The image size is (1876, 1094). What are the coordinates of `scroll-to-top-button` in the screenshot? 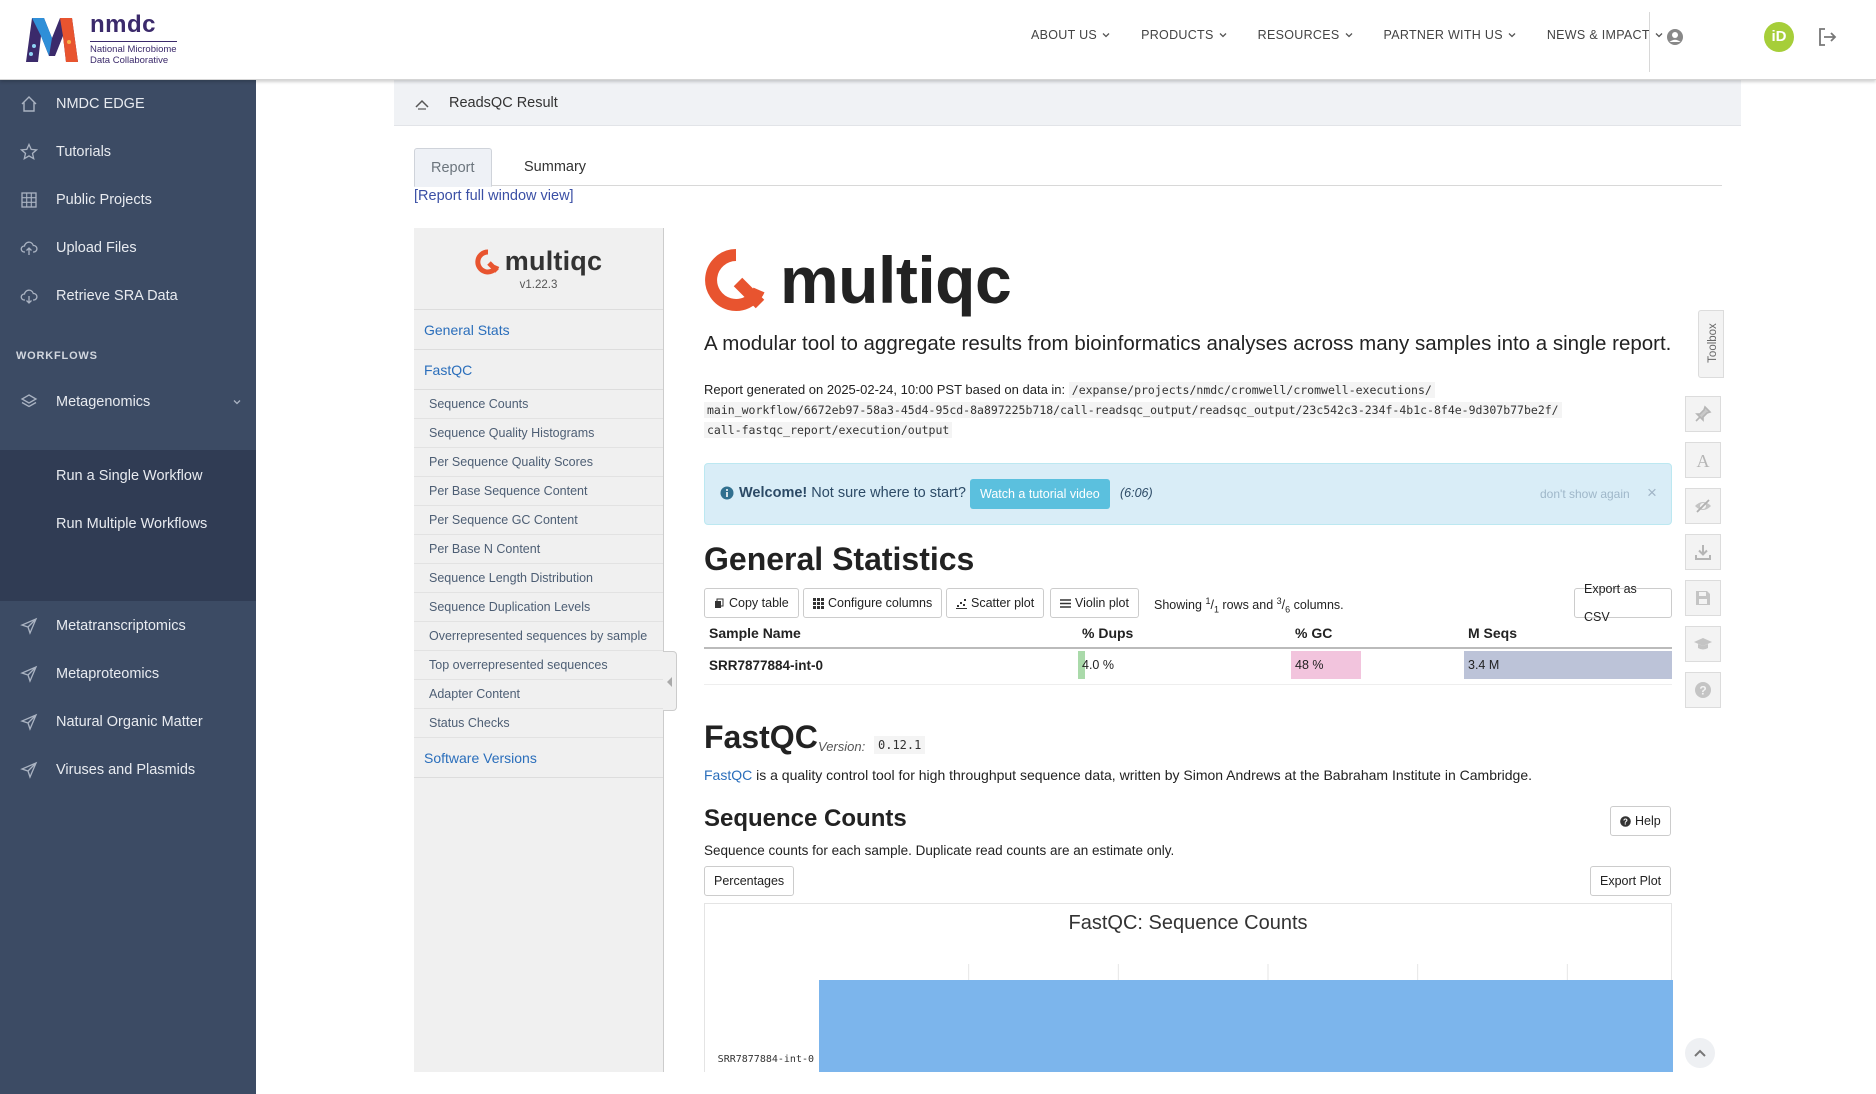 It's located at (1700, 1053).